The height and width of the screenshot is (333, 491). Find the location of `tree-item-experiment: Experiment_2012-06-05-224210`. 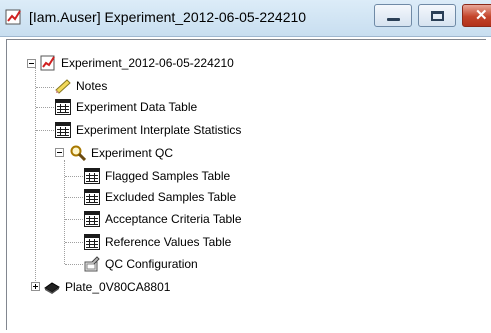

tree-item-experiment: Experiment_2012-06-05-224210 is located at coordinates (137, 63).